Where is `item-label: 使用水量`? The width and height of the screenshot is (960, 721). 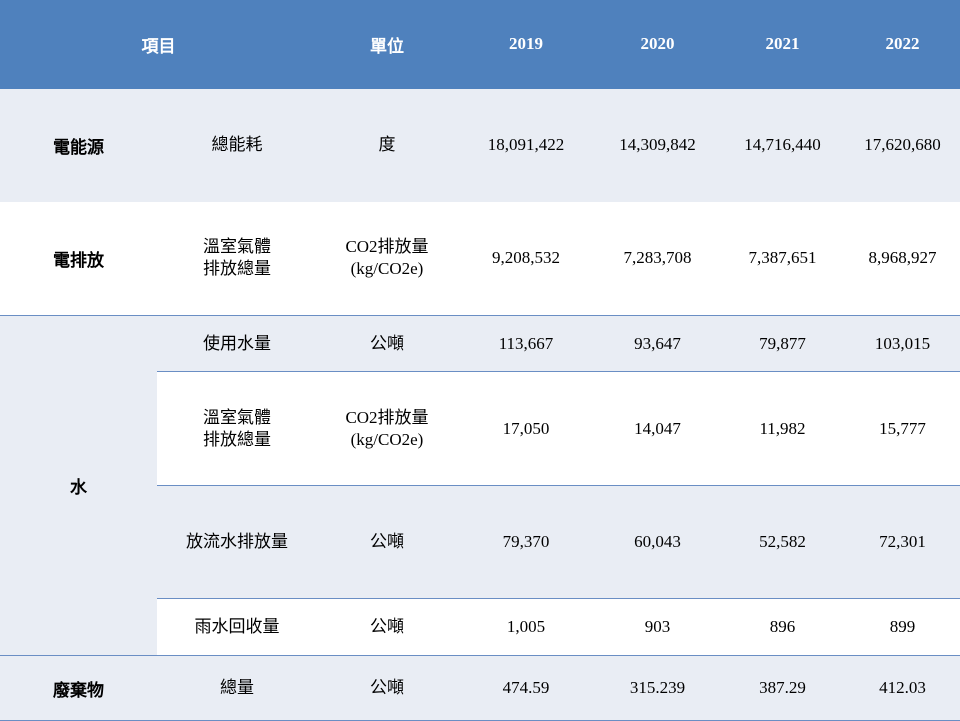
item-label: 使用水量 is located at coordinates (237, 343).